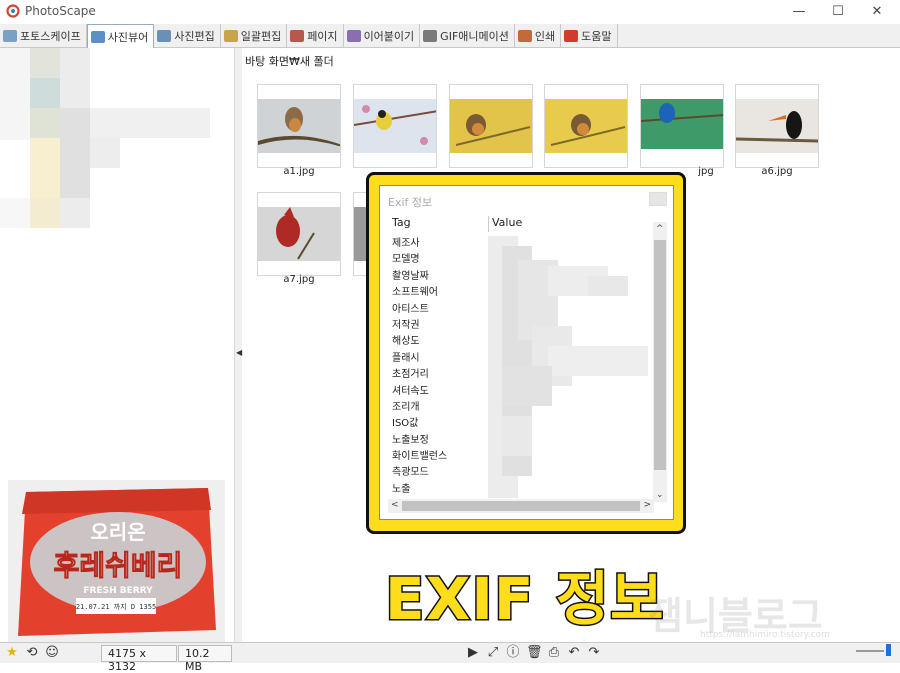 This screenshot has width=900, height=673. I want to click on viewer-icon, so click(97, 36).